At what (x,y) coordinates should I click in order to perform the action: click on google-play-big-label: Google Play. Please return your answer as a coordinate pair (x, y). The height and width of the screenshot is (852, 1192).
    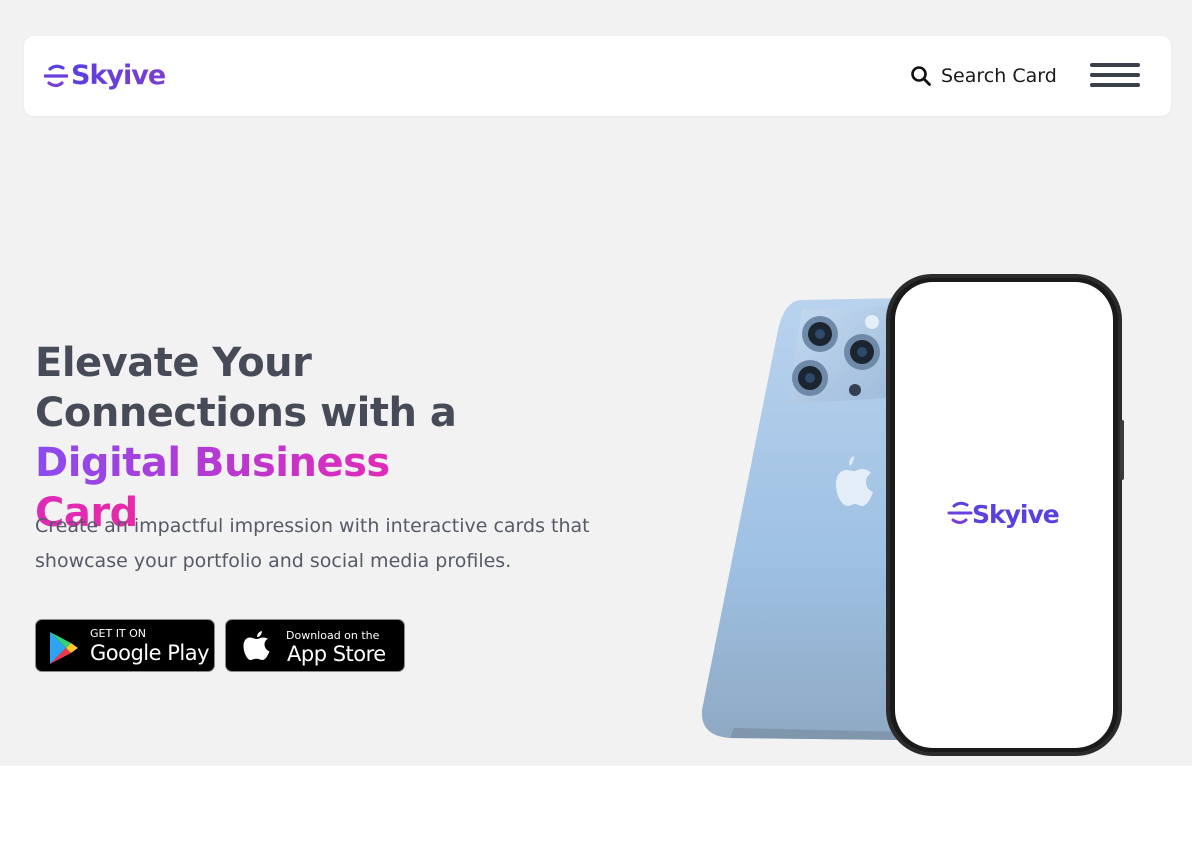
    Looking at the image, I should click on (150, 653).